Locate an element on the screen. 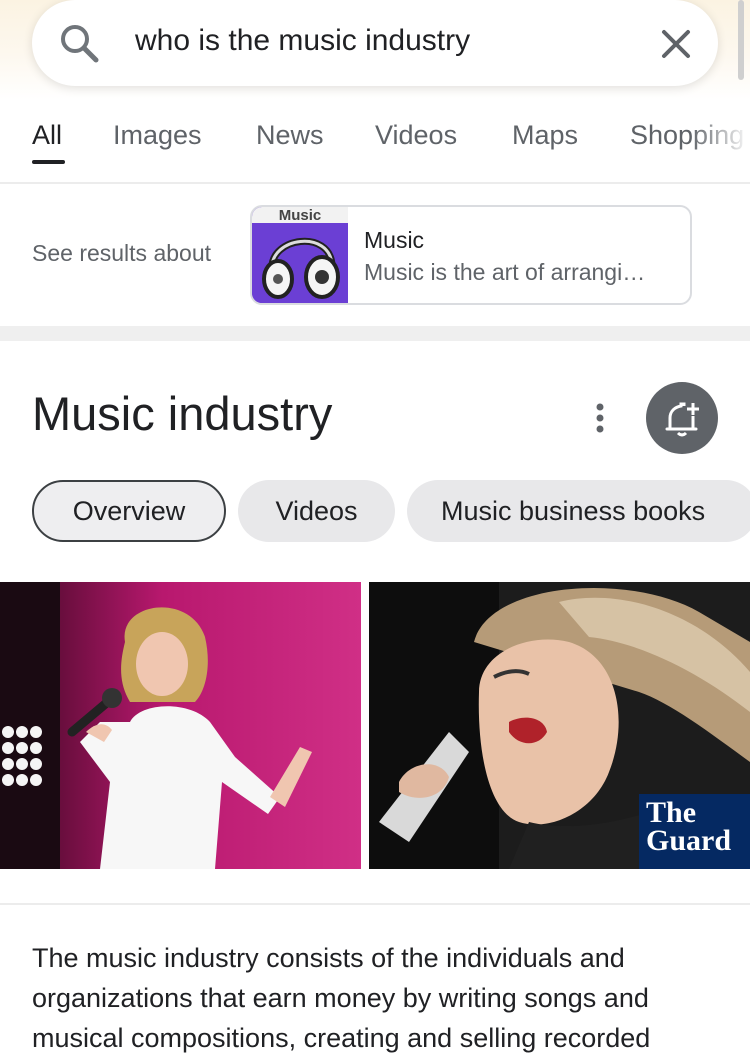 The width and height of the screenshot is (750, 1058). tab-videos: Videos is located at coordinates (416, 135).